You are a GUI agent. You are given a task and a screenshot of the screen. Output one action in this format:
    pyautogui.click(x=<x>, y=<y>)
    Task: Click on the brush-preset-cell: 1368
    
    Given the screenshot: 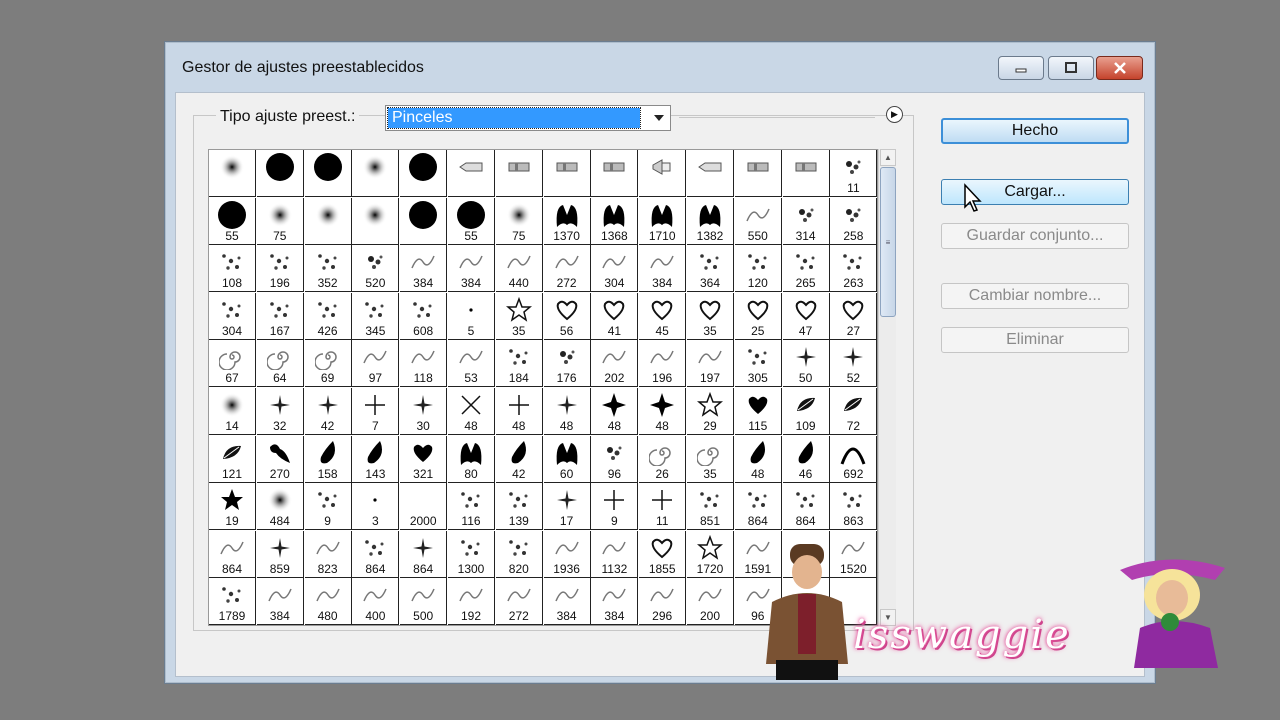 What is the action you would take?
    pyautogui.click(x=615, y=221)
    